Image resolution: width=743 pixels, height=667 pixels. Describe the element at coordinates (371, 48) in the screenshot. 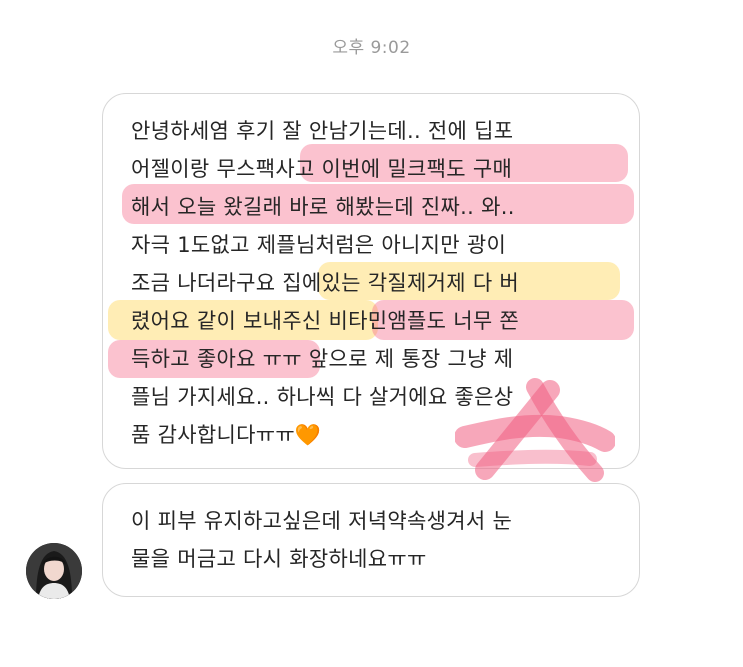

I see `message-timestamp: 오후 9:02` at that location.